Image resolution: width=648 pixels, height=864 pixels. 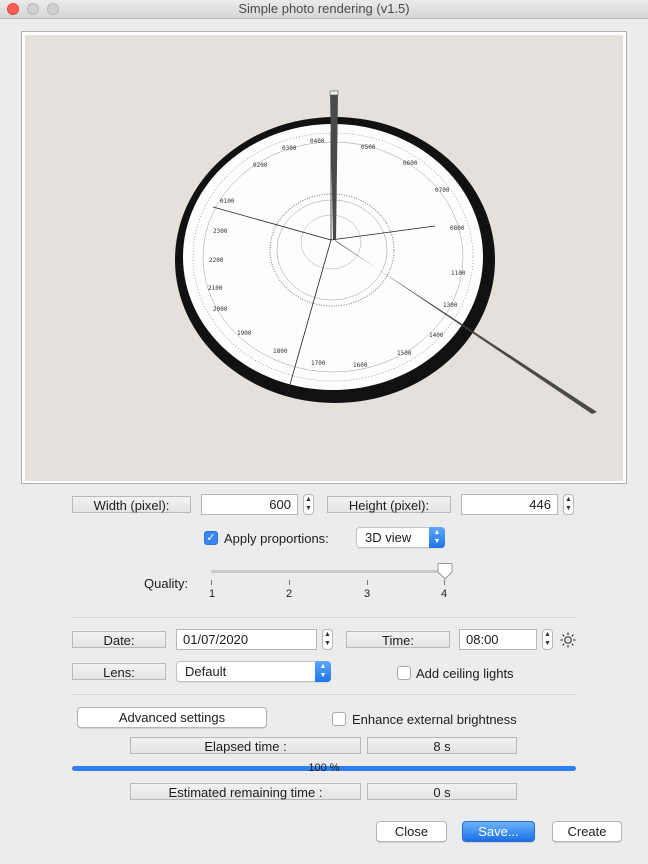 I want to click on svg-text: 0600, so click(x=410, y=163).